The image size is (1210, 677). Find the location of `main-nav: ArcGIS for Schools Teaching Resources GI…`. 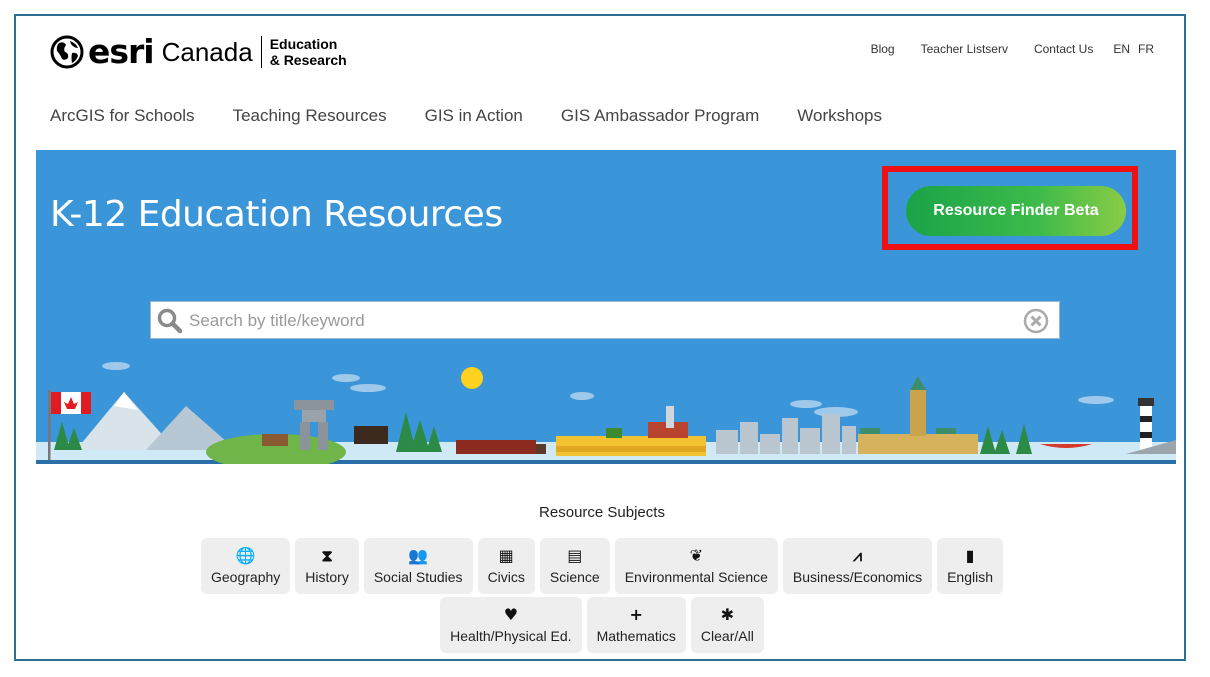

main-nav: ArcGIS for Schools Teaching Resources GI… is located at coordinates (485, 116).